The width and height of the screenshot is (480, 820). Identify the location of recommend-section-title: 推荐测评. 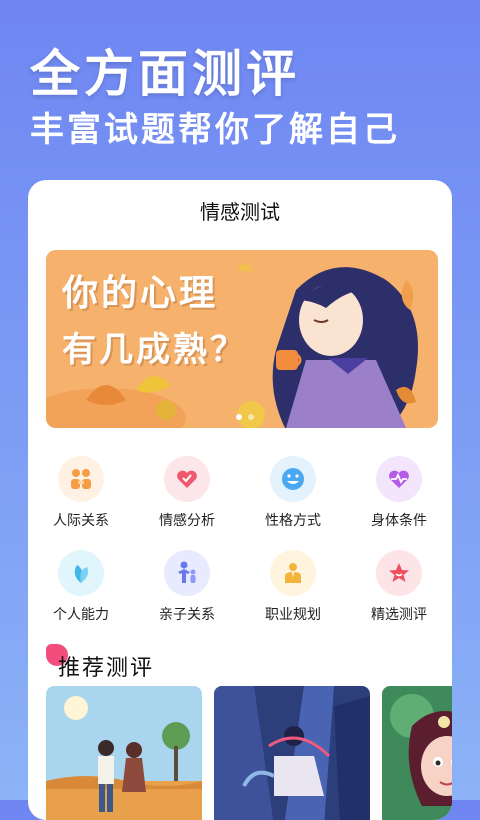
(106, 668).